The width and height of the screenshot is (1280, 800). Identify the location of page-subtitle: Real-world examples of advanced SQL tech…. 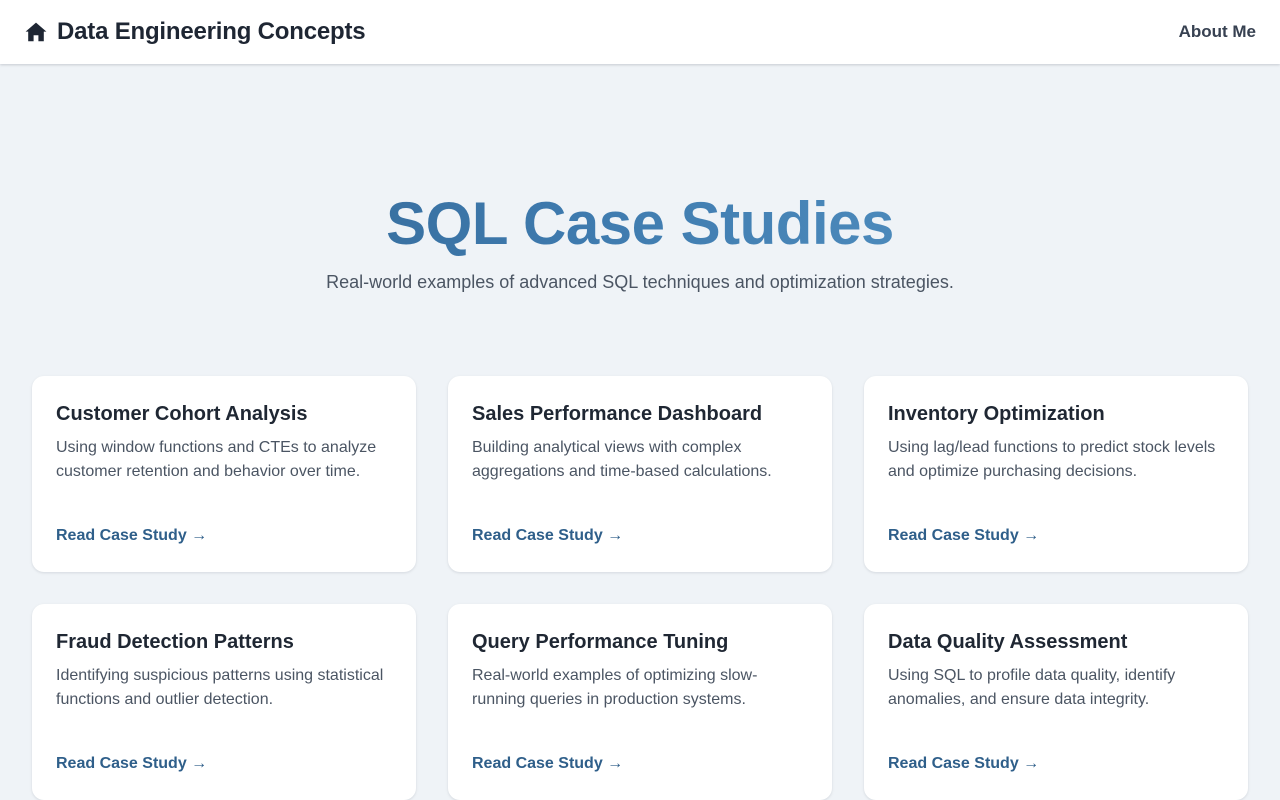
(640, 282).